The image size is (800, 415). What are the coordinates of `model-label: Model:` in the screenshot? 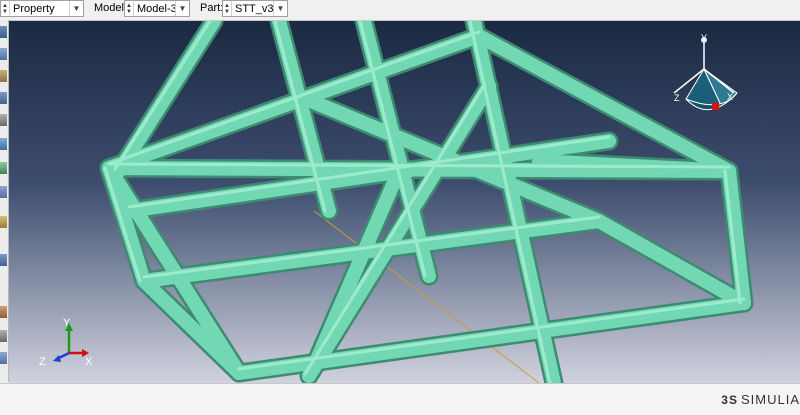 It's located at (111, 8).